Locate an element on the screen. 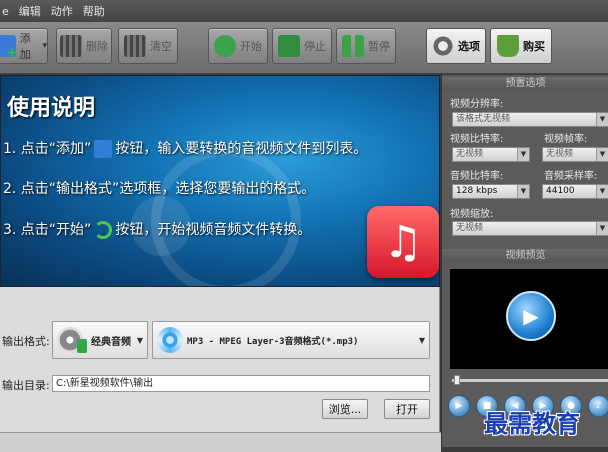 The image size is (608, 452). stop-icon is located at coordinates (289, 46).